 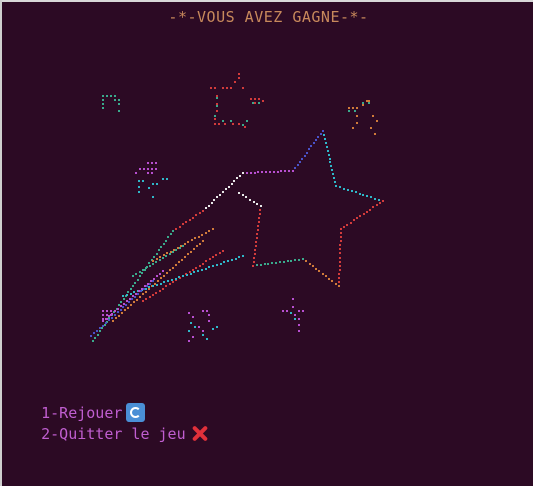 I want to click on cross-mark-icon, so click(x=199, y=433).